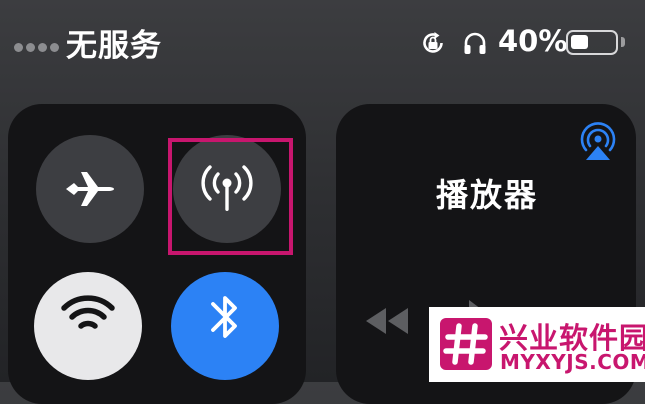 The height and width of the screenshot is (404, 645). I want to click on airplane-mode-toggle, so click(90, 189).